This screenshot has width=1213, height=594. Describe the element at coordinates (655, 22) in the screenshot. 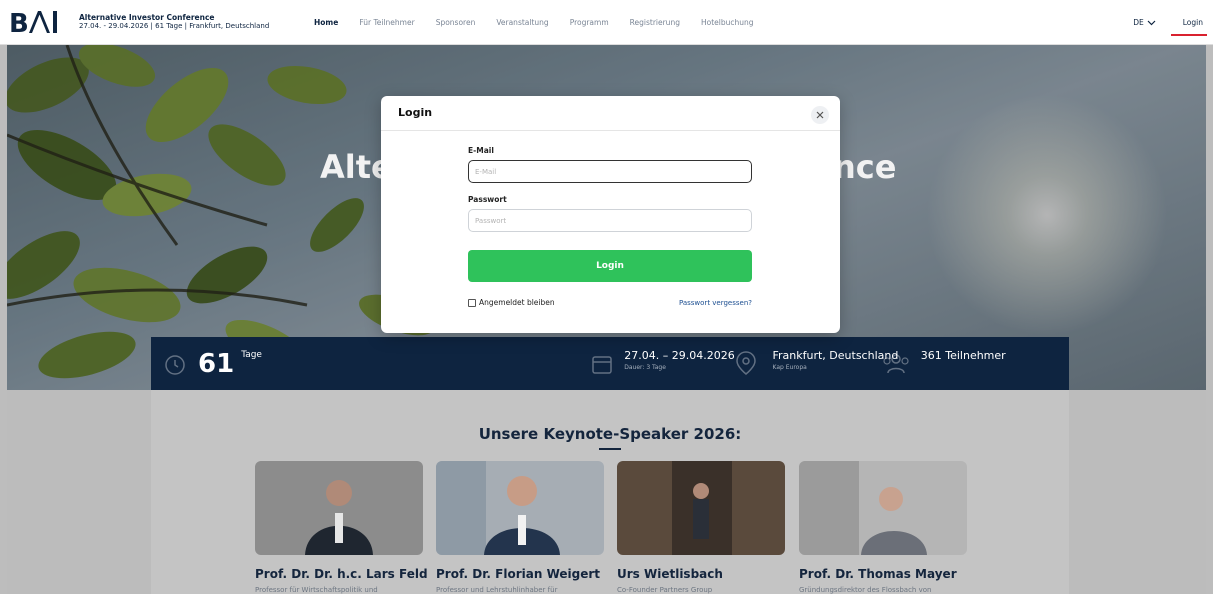

I see `nav-registrierung: Registrierung` at that location.